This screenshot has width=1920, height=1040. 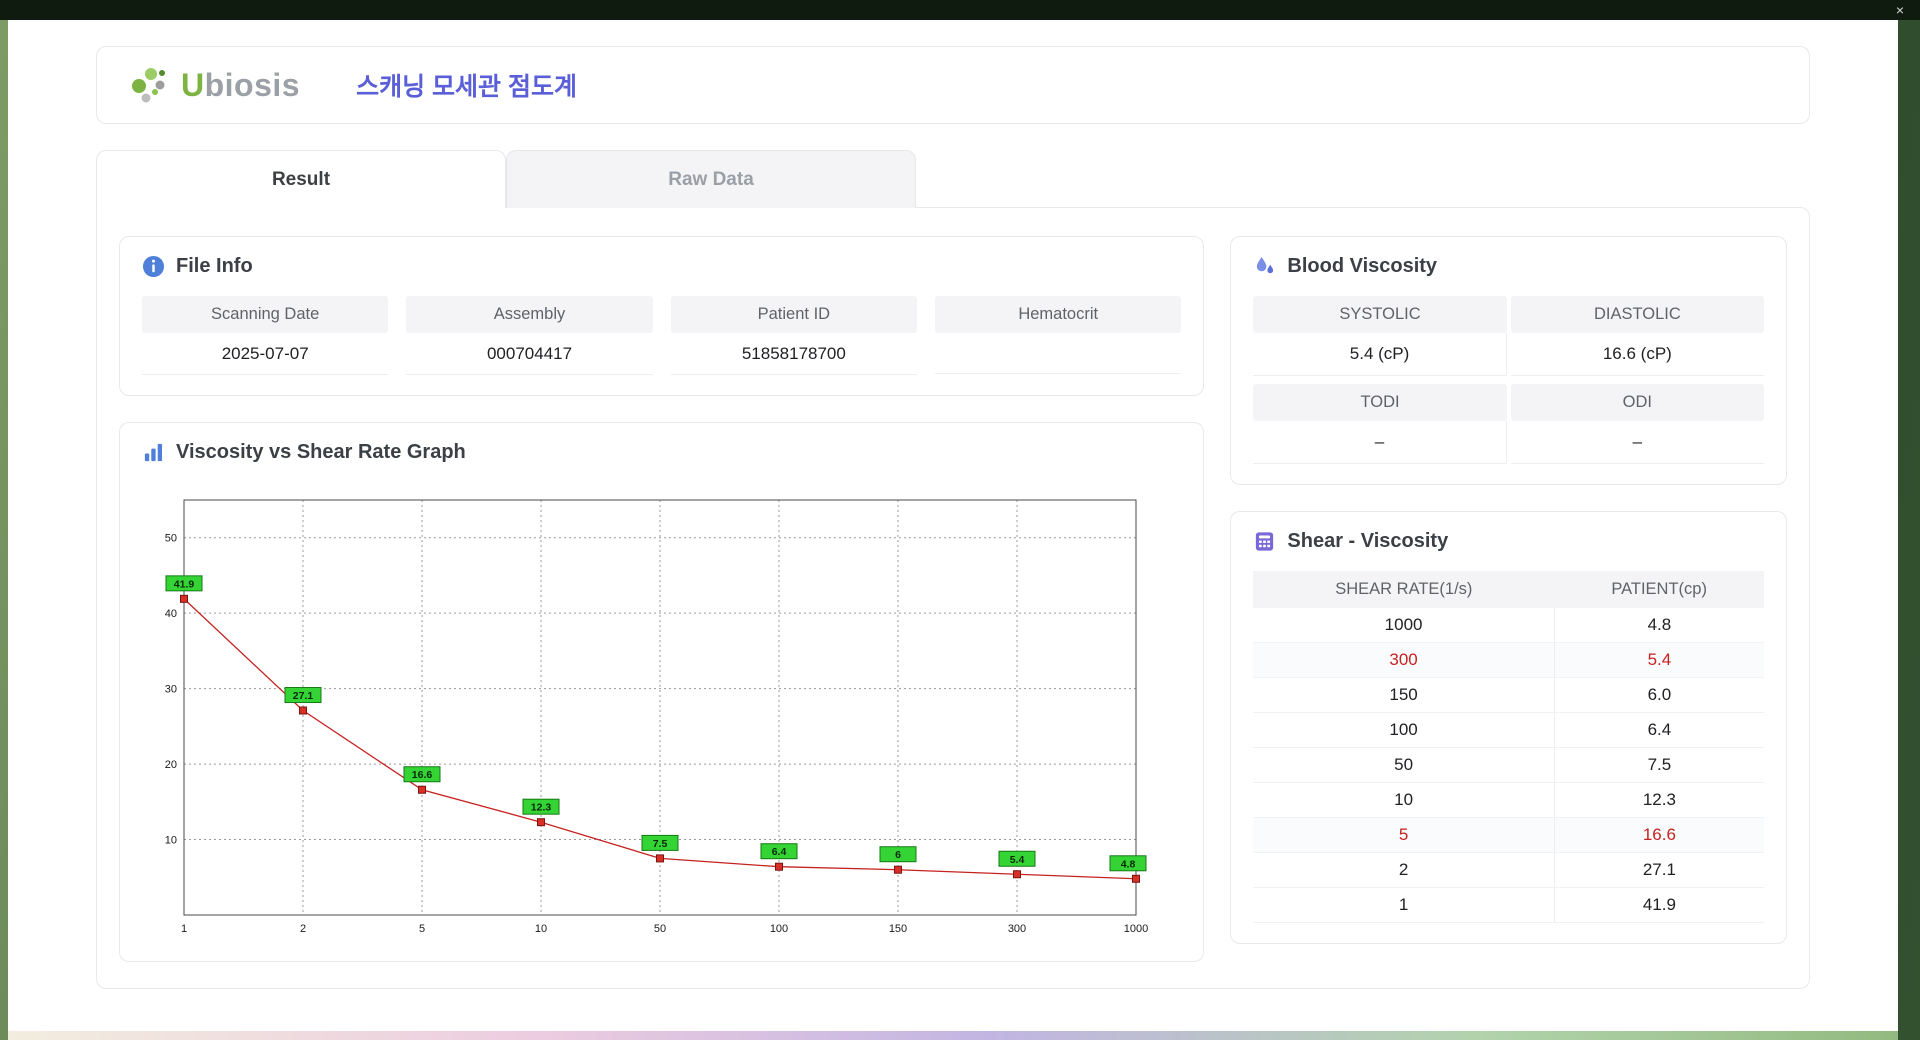 I want to click on graph-title-text: Viscosity vs Shear Rate Graph, so click(x=321, y=452).